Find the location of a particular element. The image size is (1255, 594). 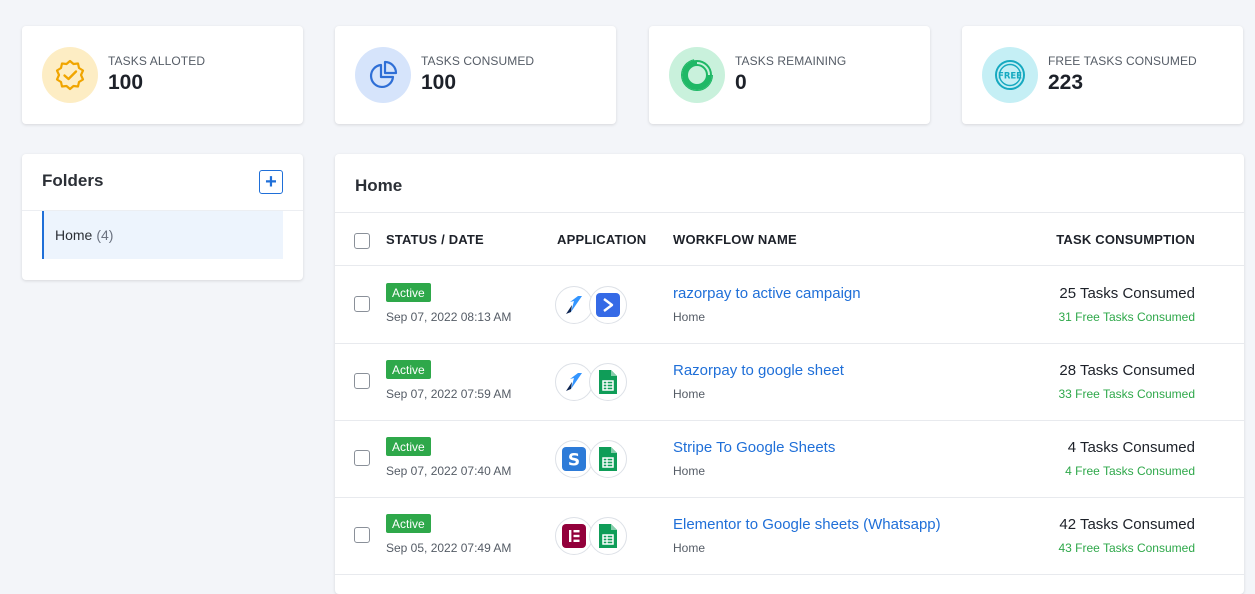

free-badge-icon: FREE is located at coordinates (1010, 75).